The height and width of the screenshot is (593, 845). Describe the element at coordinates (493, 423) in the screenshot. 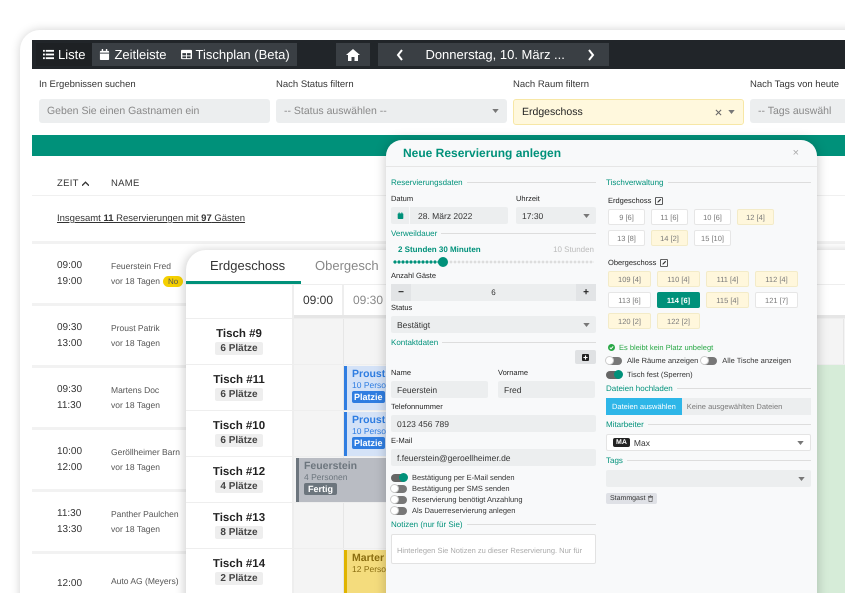

I see `text-field: 0123 456 789` at that location.